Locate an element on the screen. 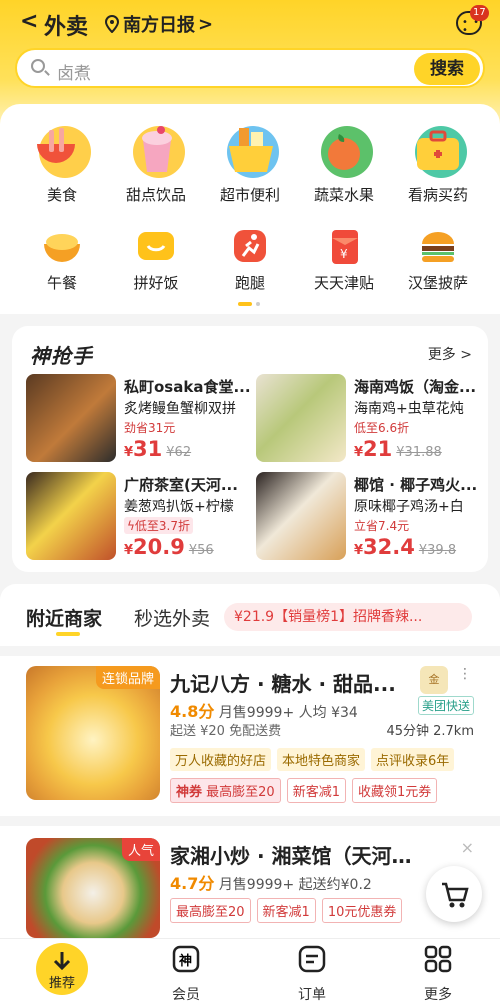  search-input: 卤煮 is located at coordinates (74, 71).